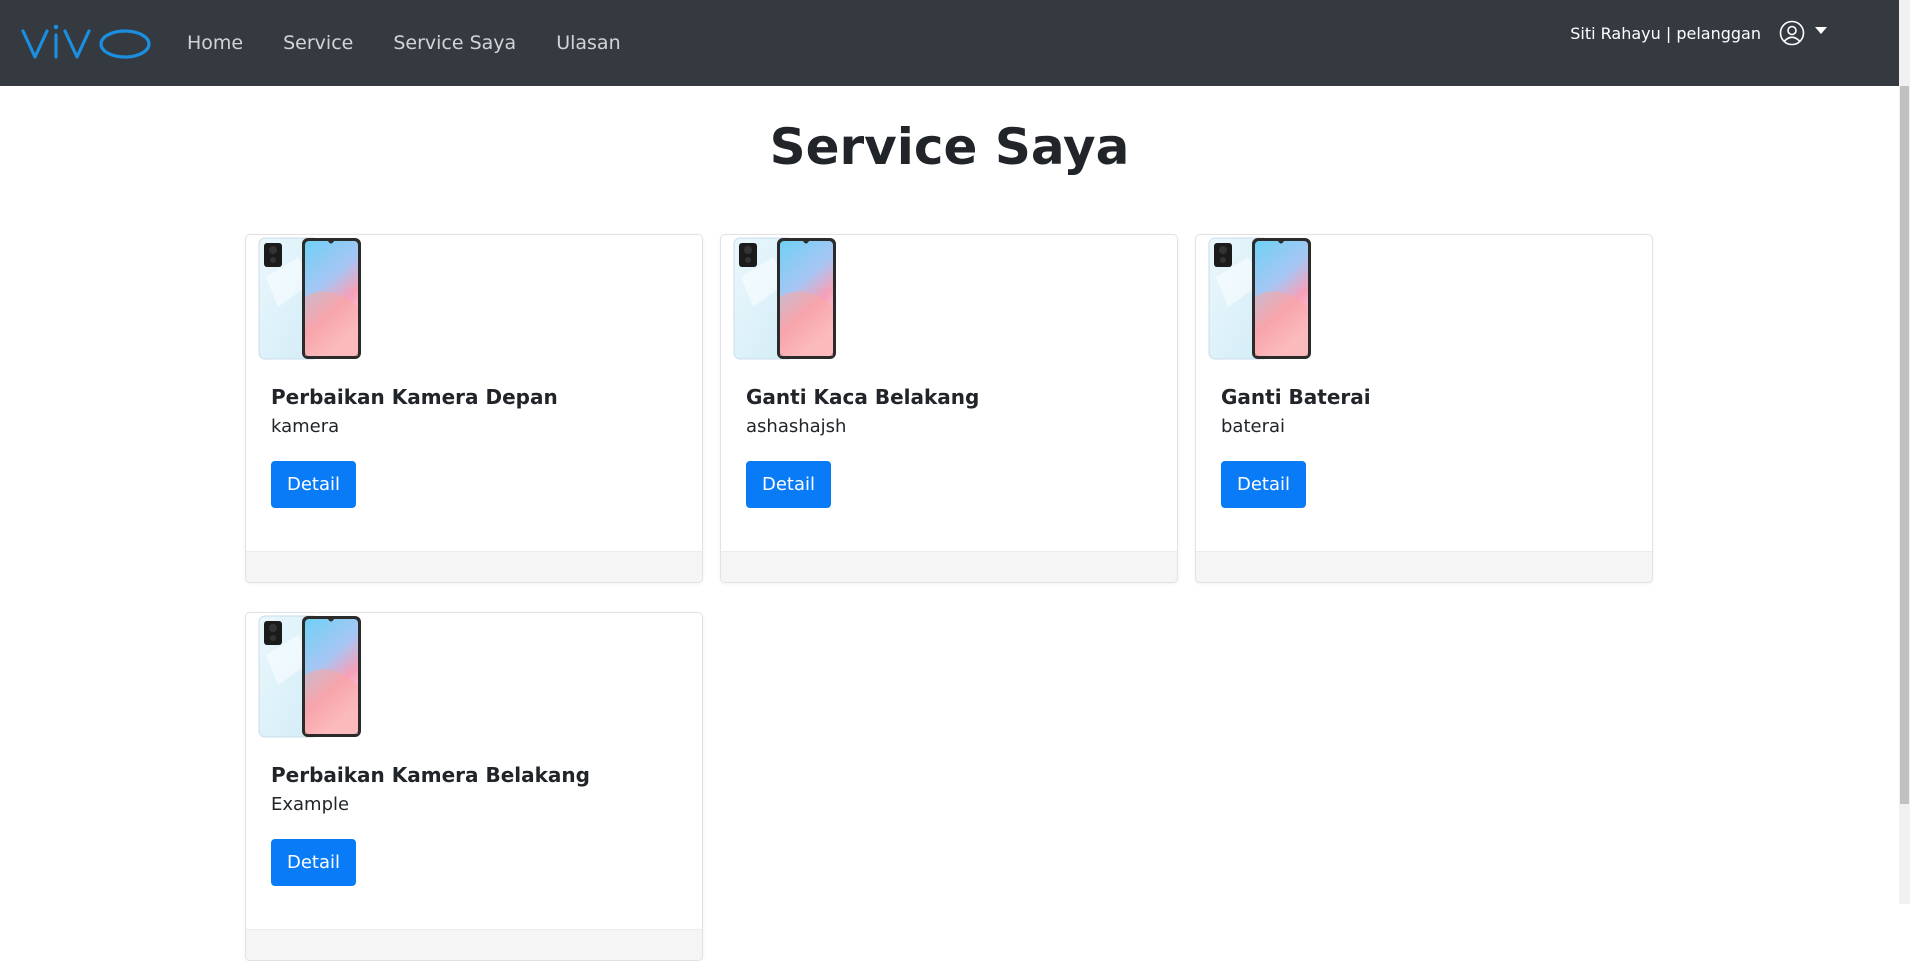  What do you see at coordinates (414, 397) in the screenshot?
I see `card-title: Perbaikan Kamera Depan` at bounding box center [414, 397].